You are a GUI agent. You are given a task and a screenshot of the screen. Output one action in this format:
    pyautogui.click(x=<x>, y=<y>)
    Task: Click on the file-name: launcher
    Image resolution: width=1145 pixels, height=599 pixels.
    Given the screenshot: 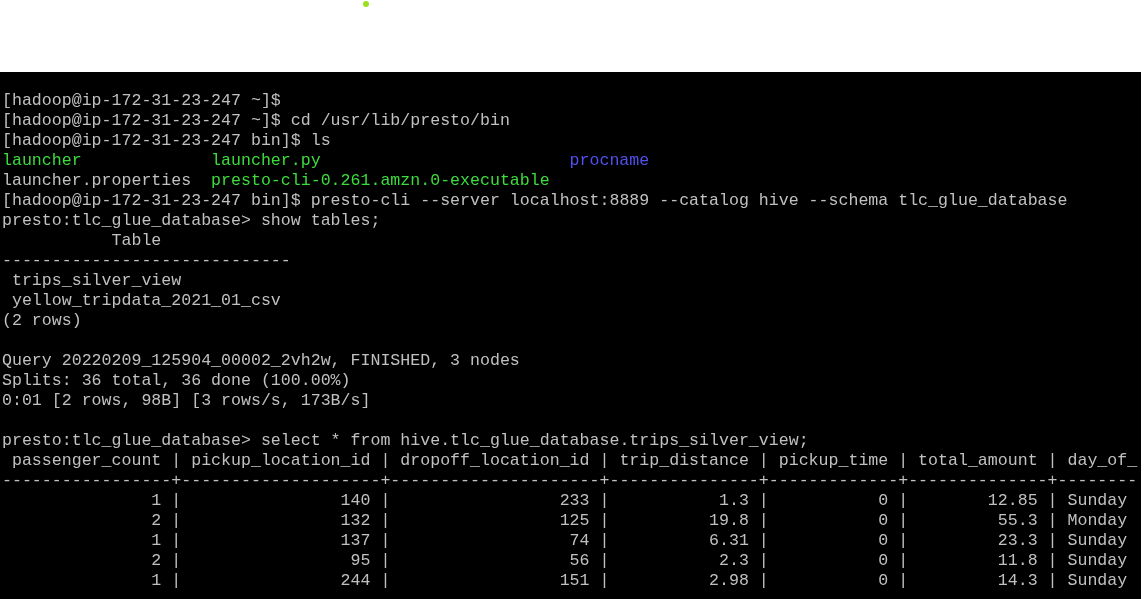 What is the action you would take?
    pyautogui.click(x=42, y=160)
    